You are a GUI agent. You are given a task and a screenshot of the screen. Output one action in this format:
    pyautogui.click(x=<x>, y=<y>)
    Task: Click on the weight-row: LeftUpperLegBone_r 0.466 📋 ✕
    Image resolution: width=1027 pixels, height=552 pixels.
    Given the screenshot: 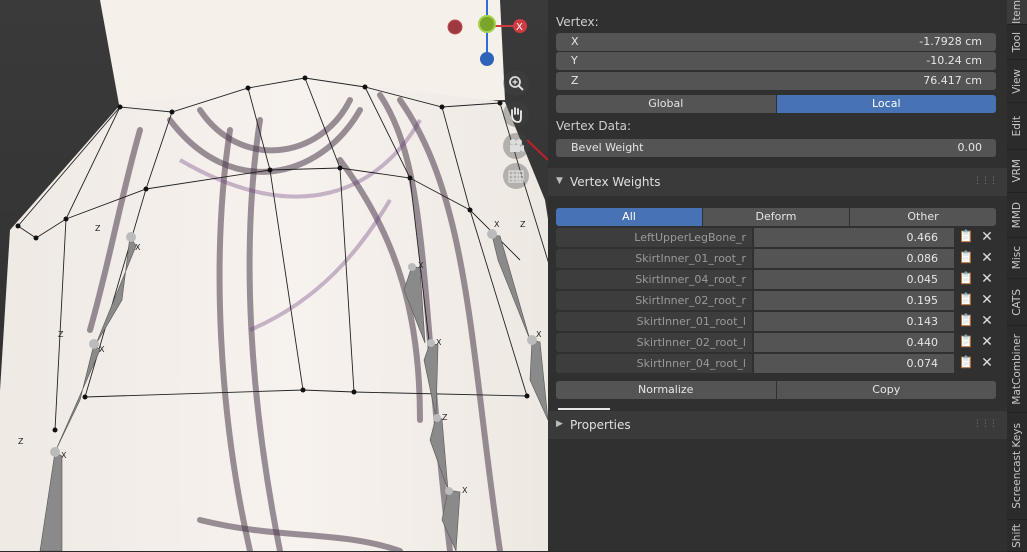 What is the action you would take?
    pyautogui.click(x=776, y=237)
    